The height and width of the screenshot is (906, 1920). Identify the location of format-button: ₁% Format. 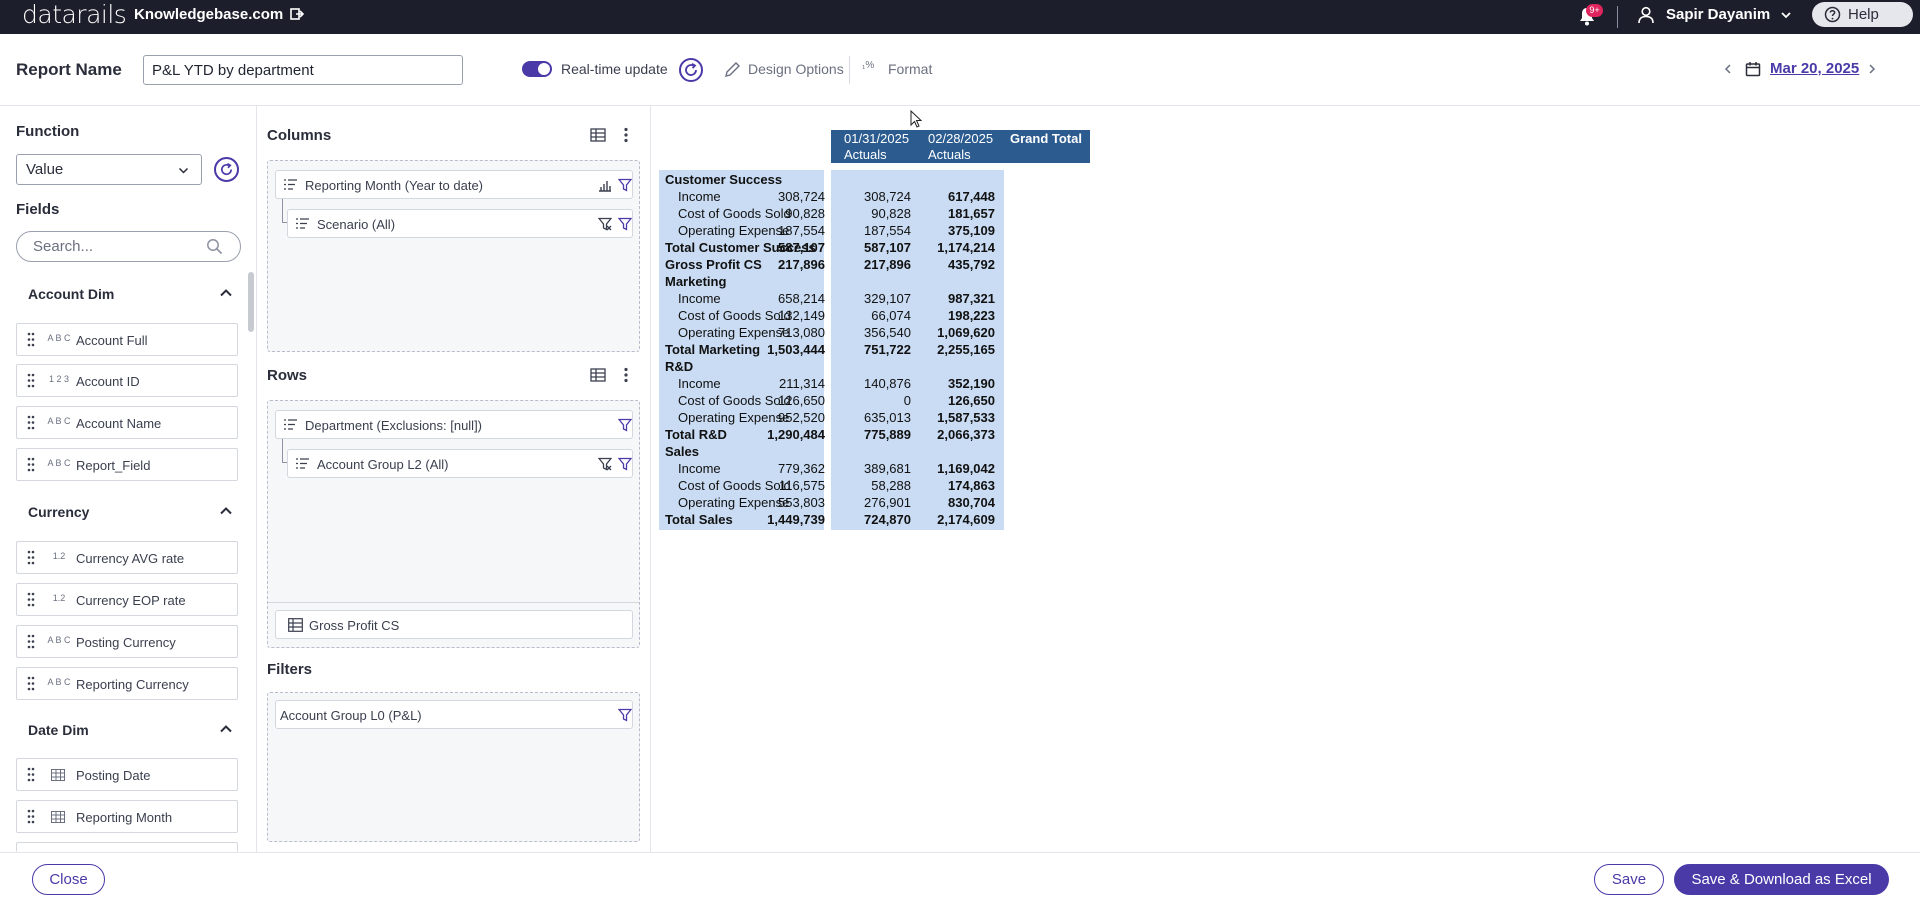
(897, 68).